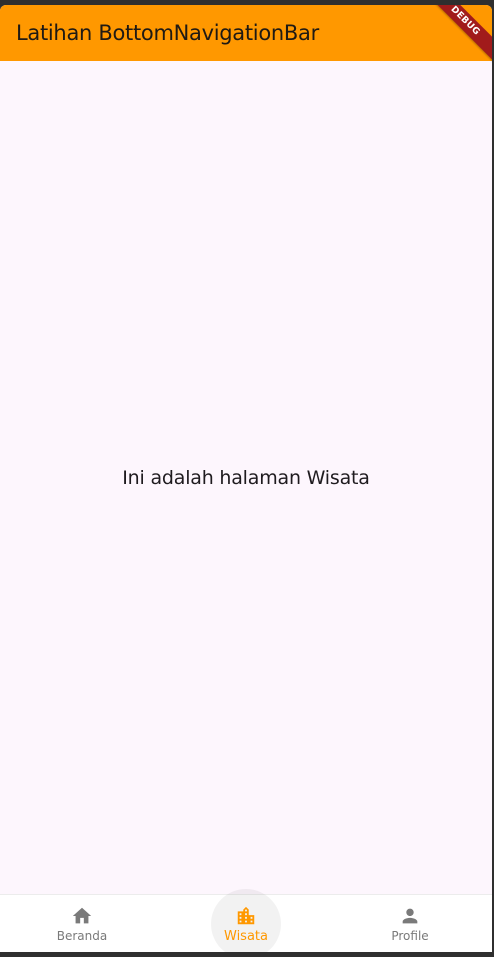 The width and height of the screenshot is (494, 957). What do you see at coordinates (82, 915) in the screenshot?
I see `home-icon` at bounding box center [82, 915].